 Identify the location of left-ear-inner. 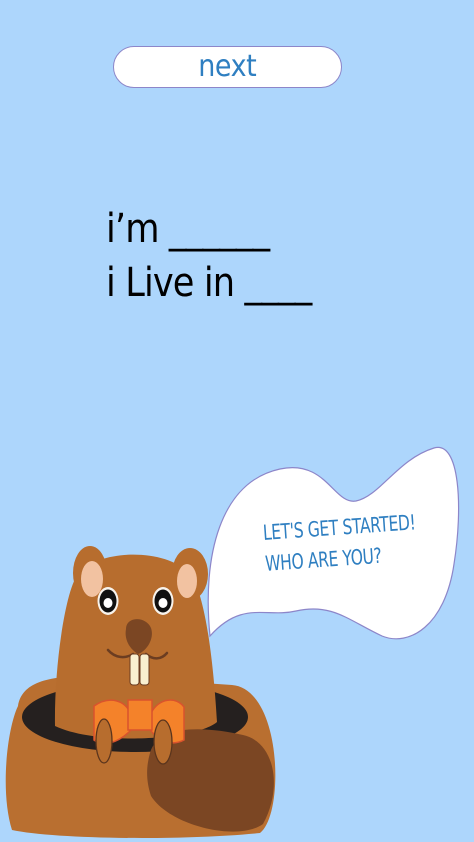
(92, 579).